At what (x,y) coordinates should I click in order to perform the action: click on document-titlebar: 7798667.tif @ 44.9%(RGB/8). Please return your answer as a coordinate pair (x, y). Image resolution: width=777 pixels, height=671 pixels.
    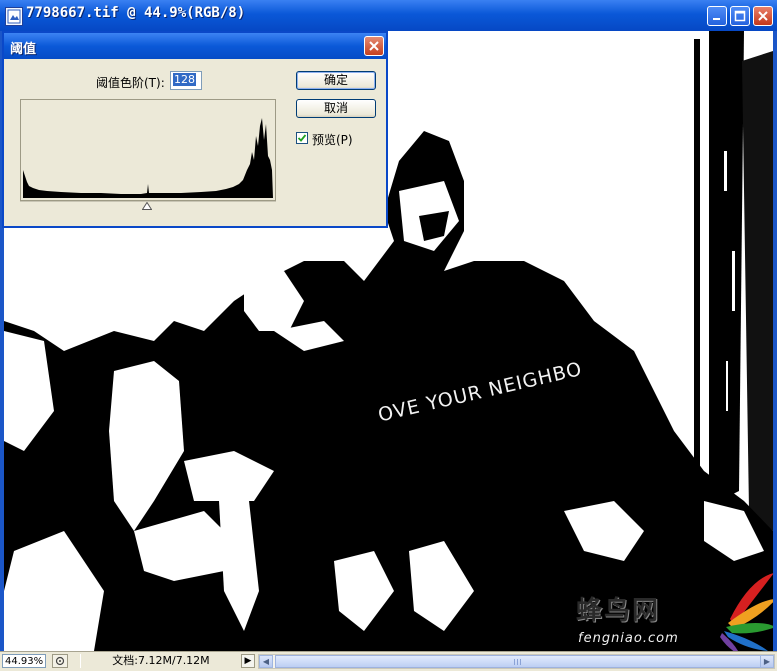
    Looking at the image, I should click on (388, 16).